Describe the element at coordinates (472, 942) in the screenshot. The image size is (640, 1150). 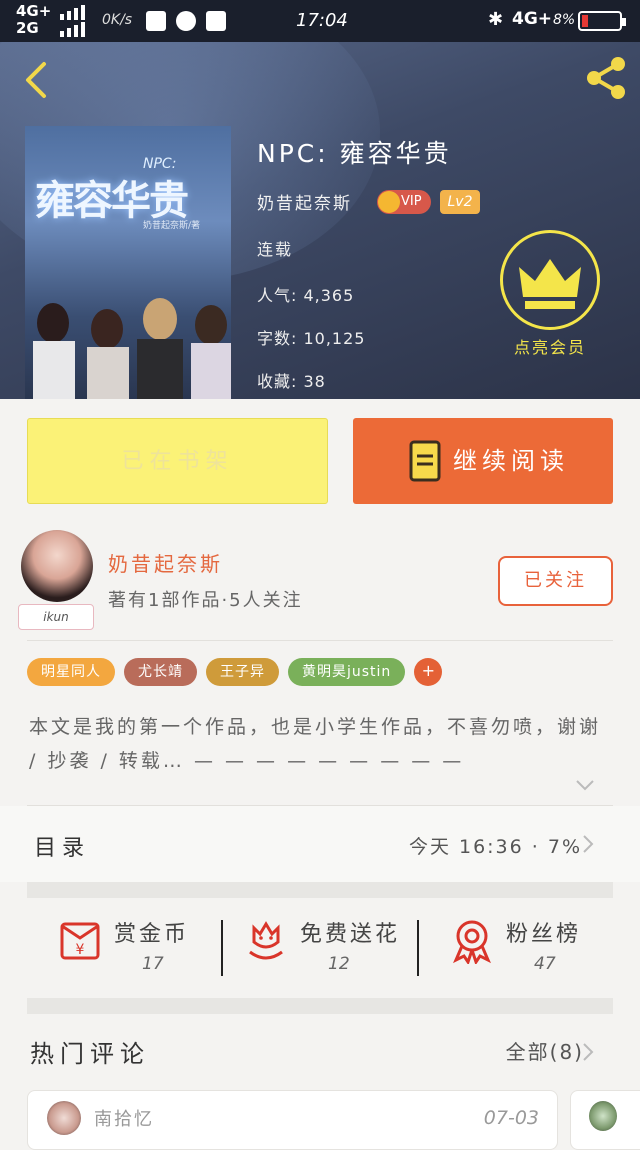
I see `medal-icon` at that location.